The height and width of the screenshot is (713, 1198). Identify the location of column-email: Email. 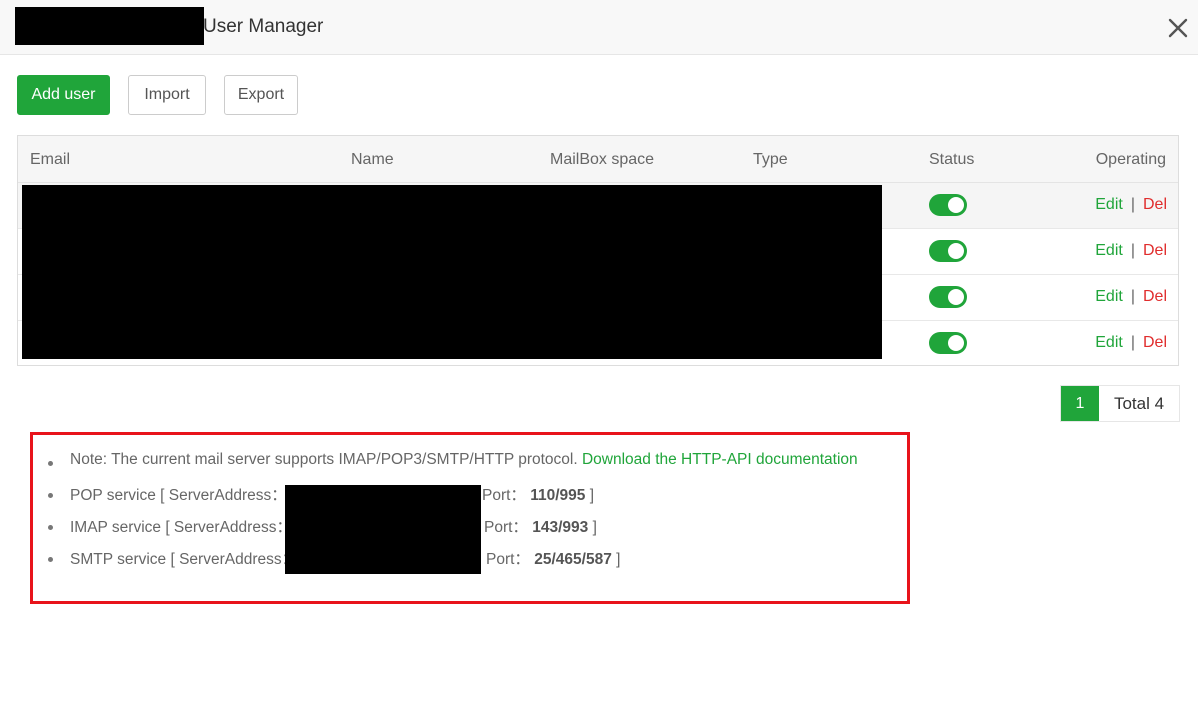
(50, 160).